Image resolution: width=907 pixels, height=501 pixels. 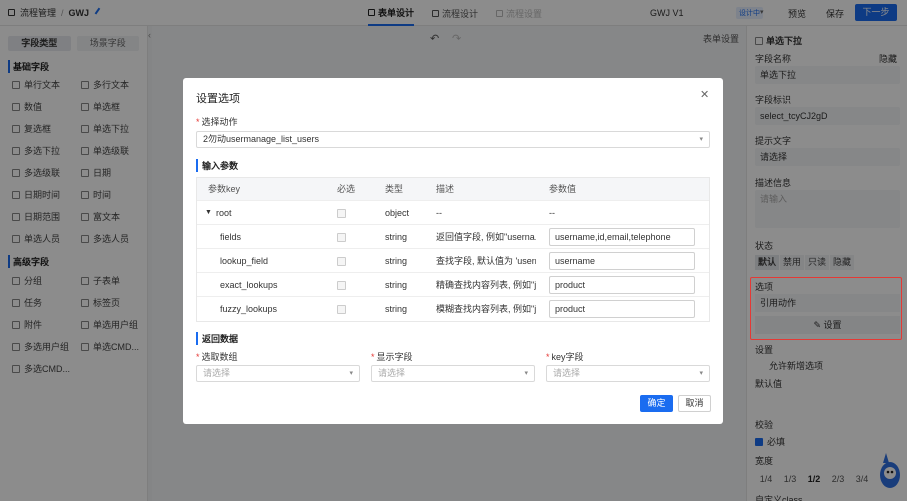 I want to click on param-key: fields, so click(x=231, y=237).